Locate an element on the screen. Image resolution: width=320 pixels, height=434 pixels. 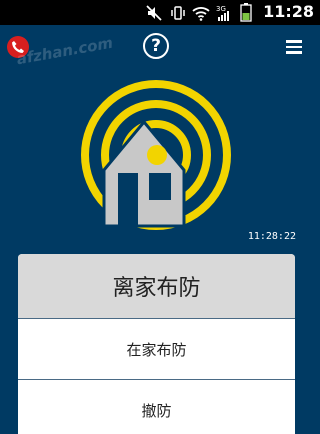
menu-button is located at coordinates (294, 47).